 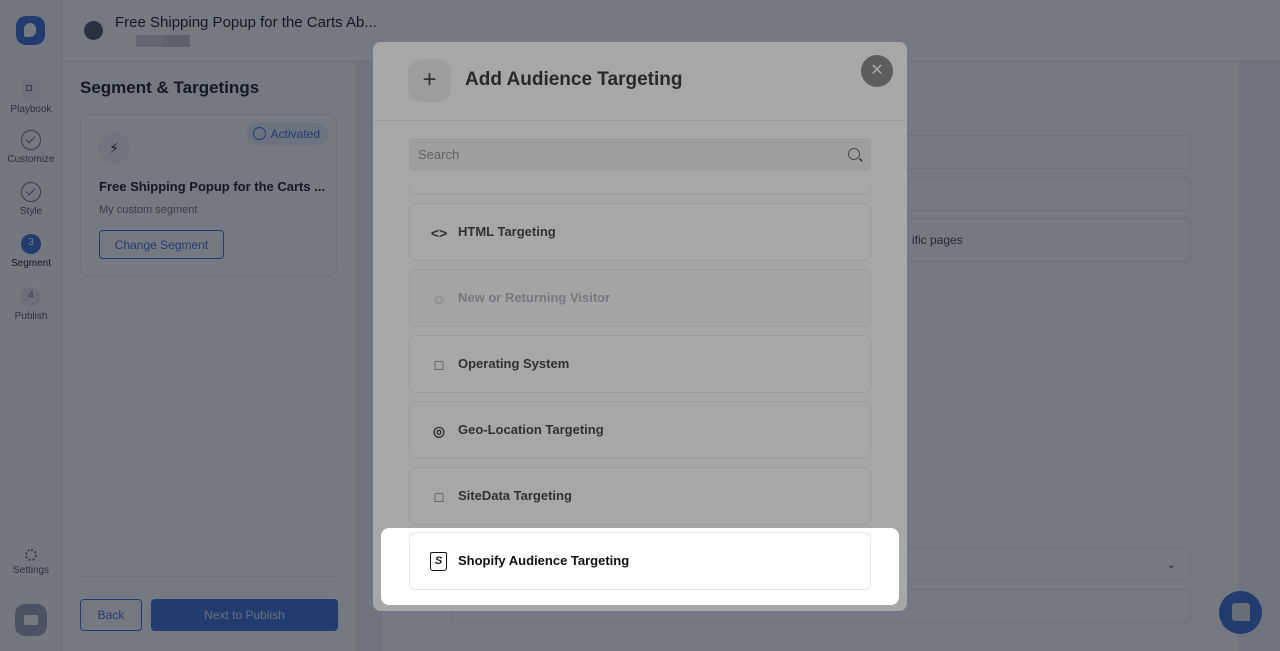 I want to click on shopify-bag-icon: S, so click(x=438, y=561).